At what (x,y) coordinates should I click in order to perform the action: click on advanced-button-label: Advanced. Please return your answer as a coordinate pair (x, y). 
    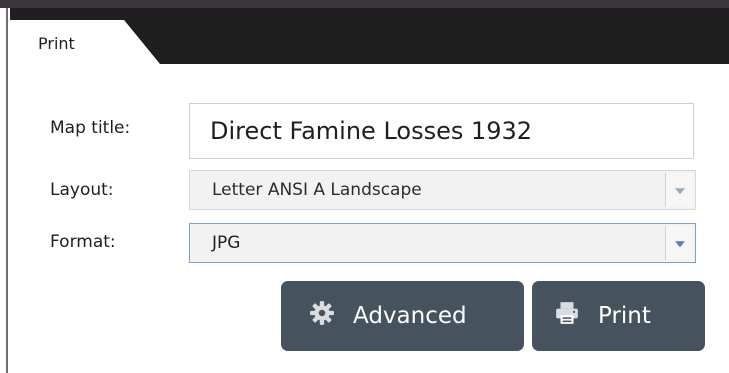
    Looking at the image, I should click on (410, 316).